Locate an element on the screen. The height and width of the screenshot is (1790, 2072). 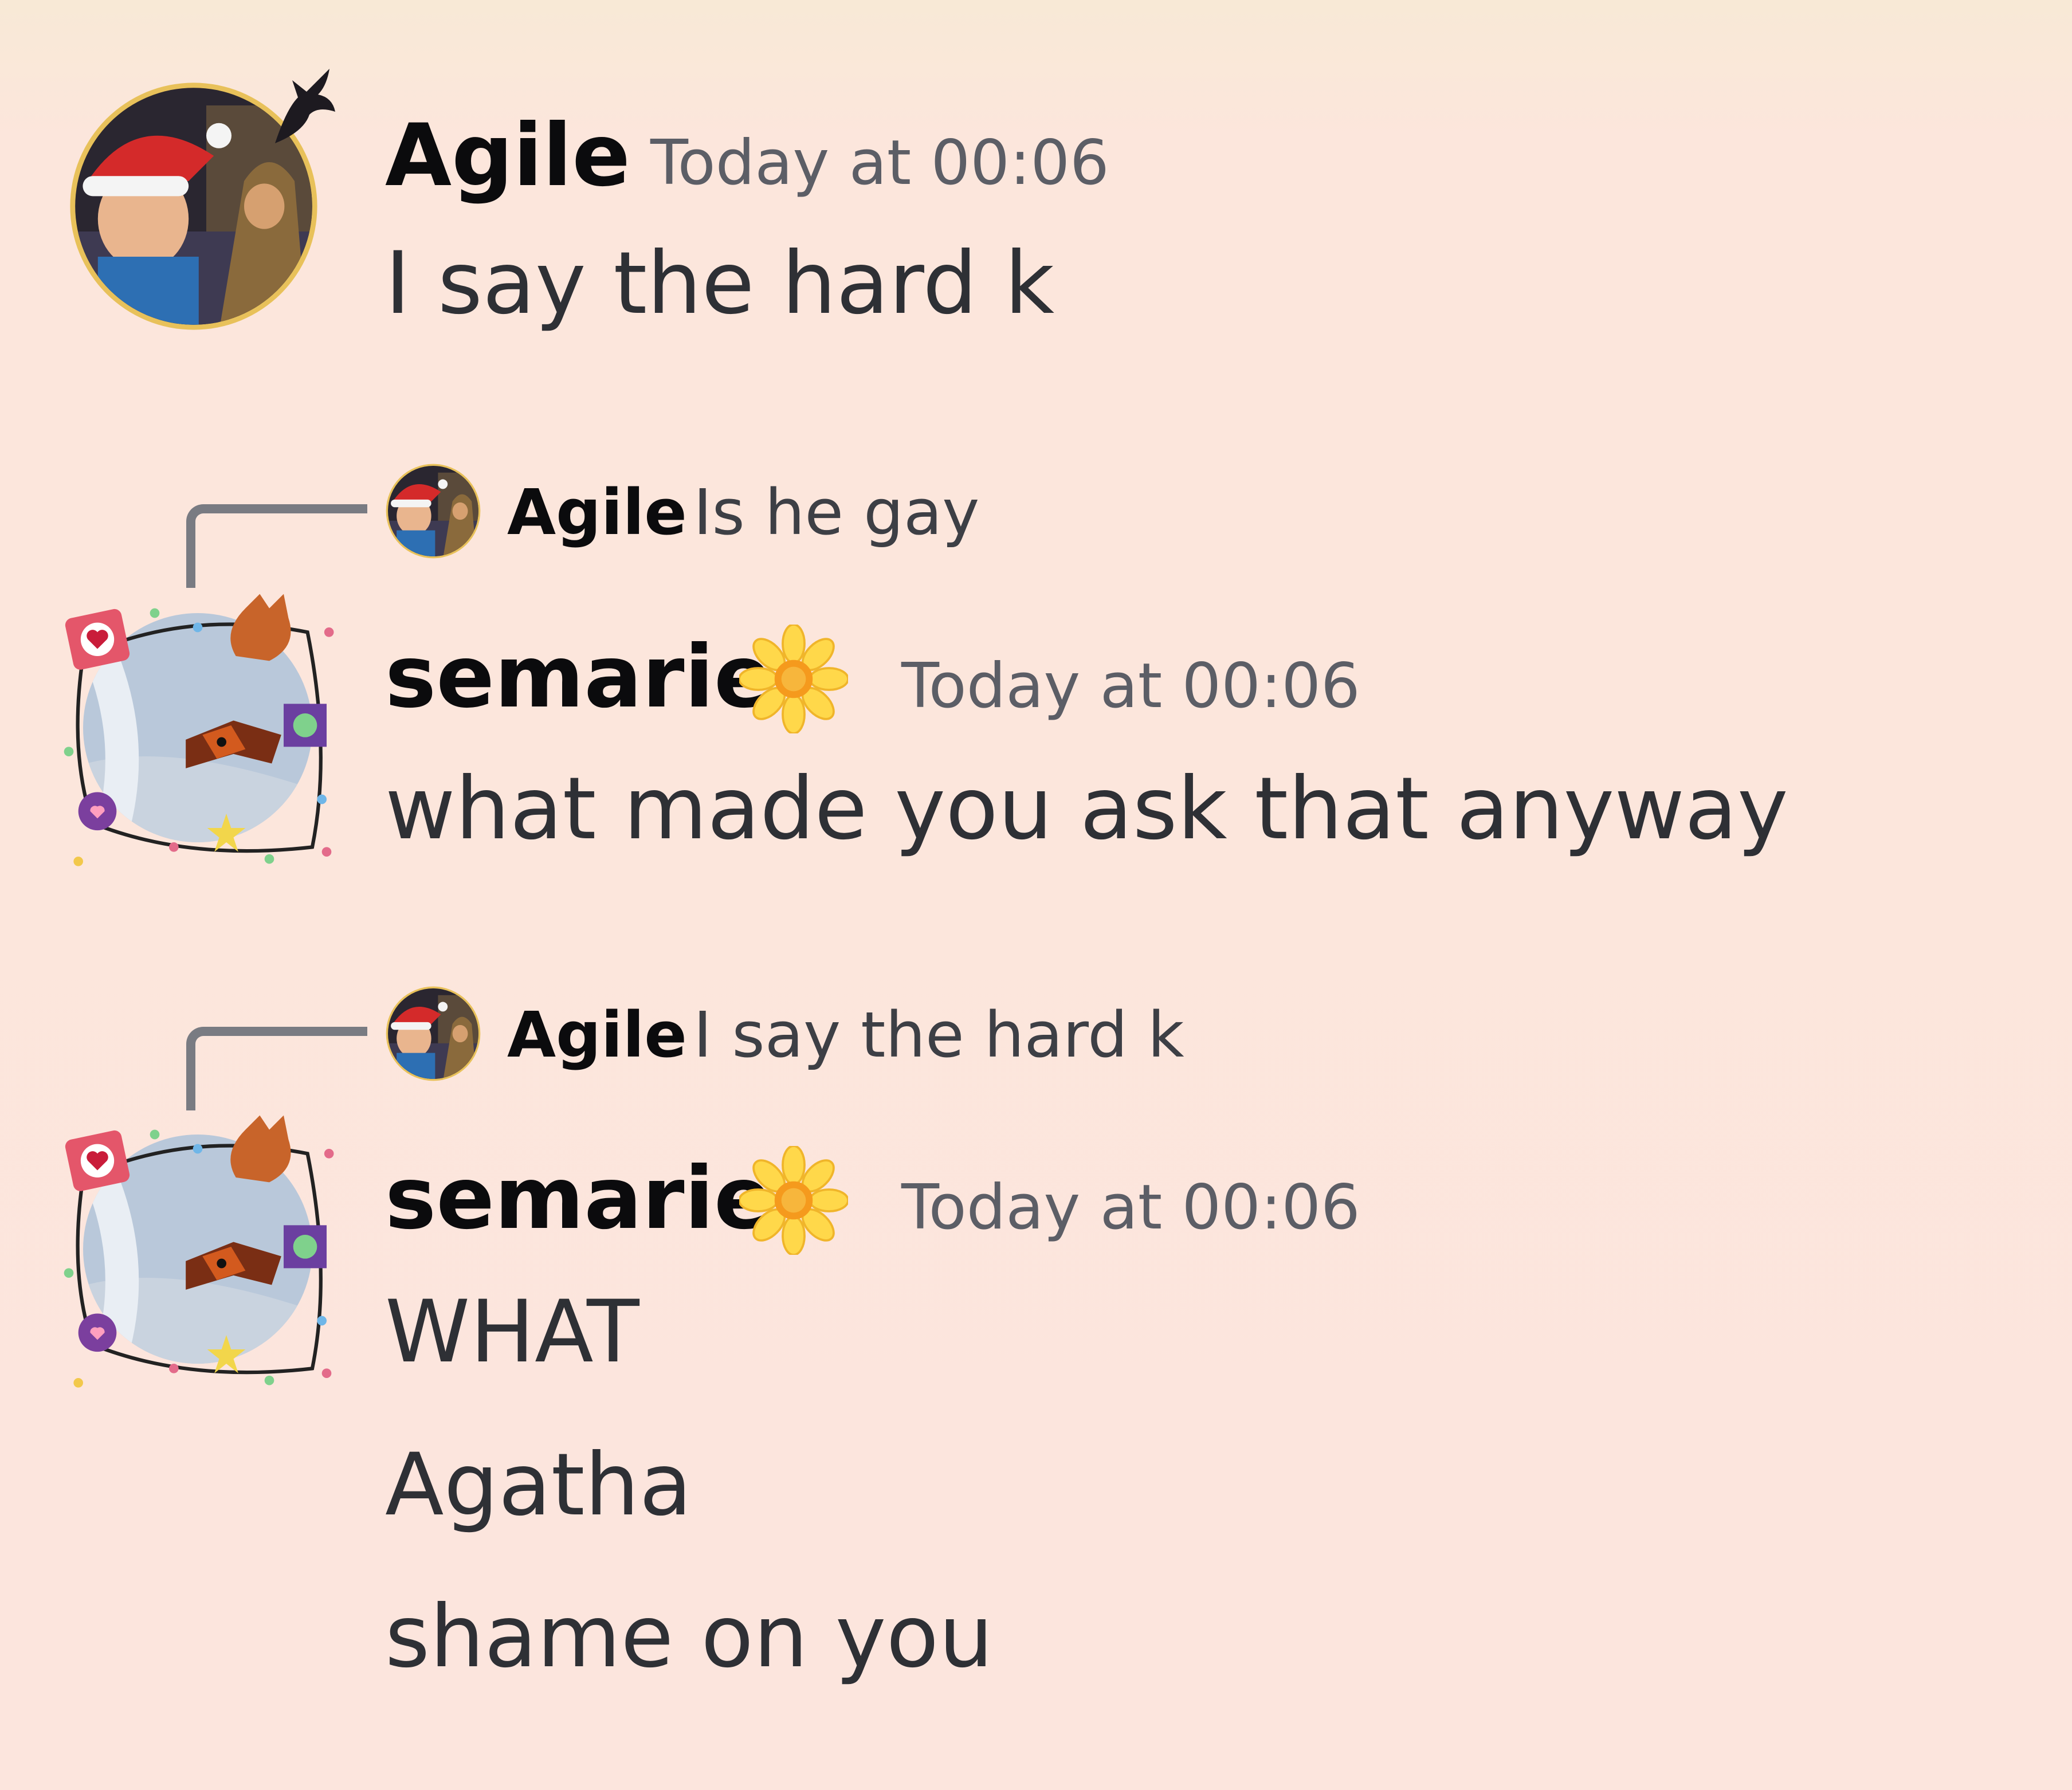
message-text-line: Agatha is located at coordinates (538, 1485).